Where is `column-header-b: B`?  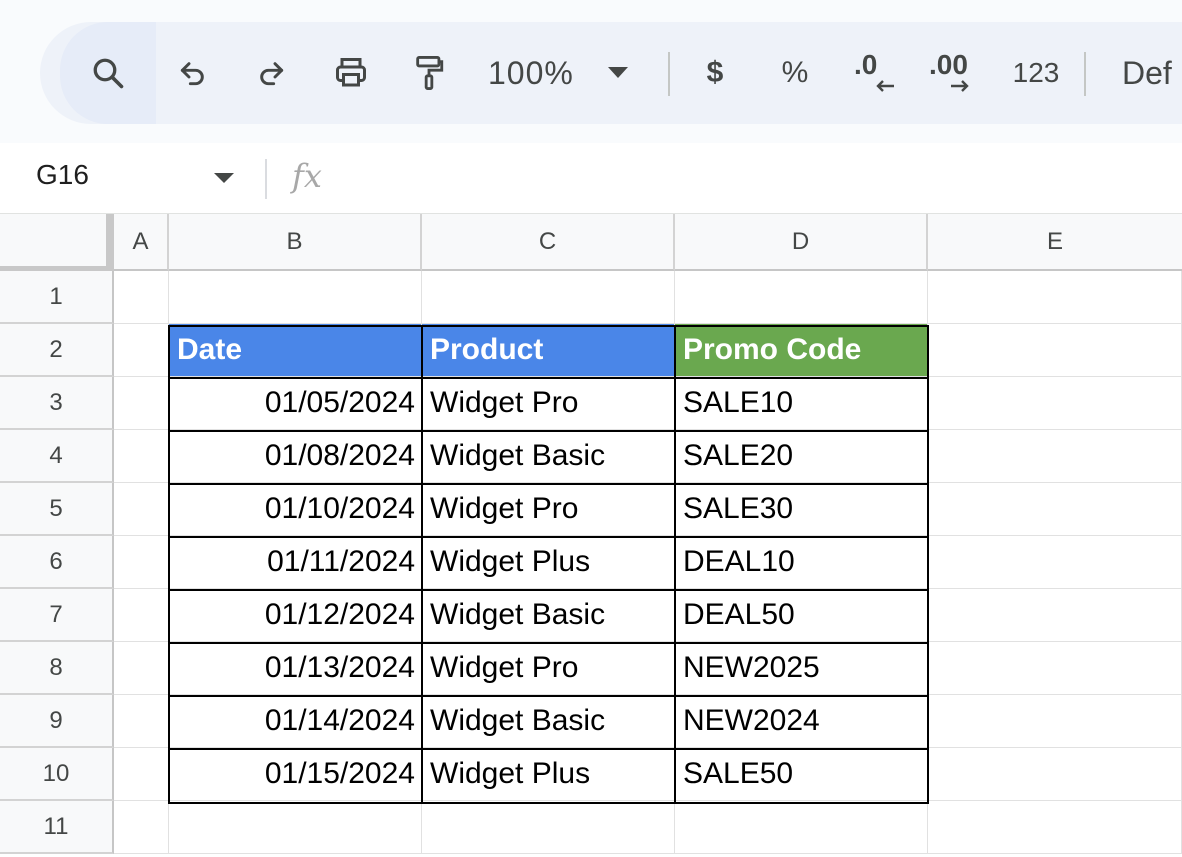
column-header-b: B is located at coordinates (295, 242).